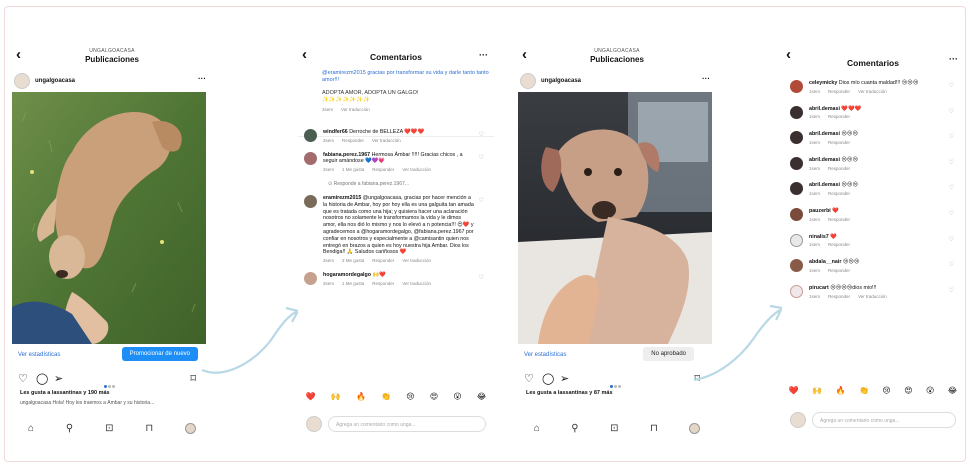  I want to click on comment-username: pauzerbi, so click(820, 211).